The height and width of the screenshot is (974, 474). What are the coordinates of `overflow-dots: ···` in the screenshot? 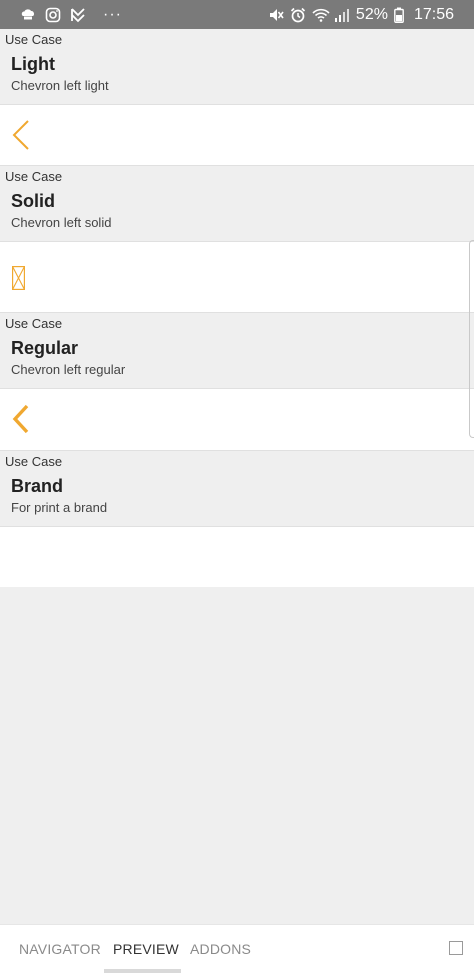 It's located at (112, 14).